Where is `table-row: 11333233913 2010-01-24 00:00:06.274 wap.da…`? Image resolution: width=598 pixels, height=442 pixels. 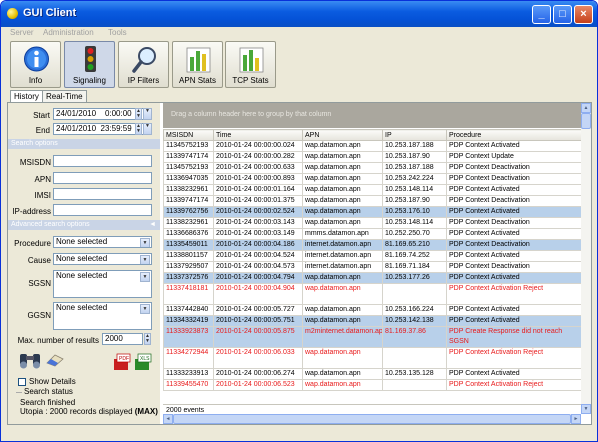 table-row: 11333233913 2010-01-24 00:00:06.274 wap.da… is located at coordinates (372, 374).